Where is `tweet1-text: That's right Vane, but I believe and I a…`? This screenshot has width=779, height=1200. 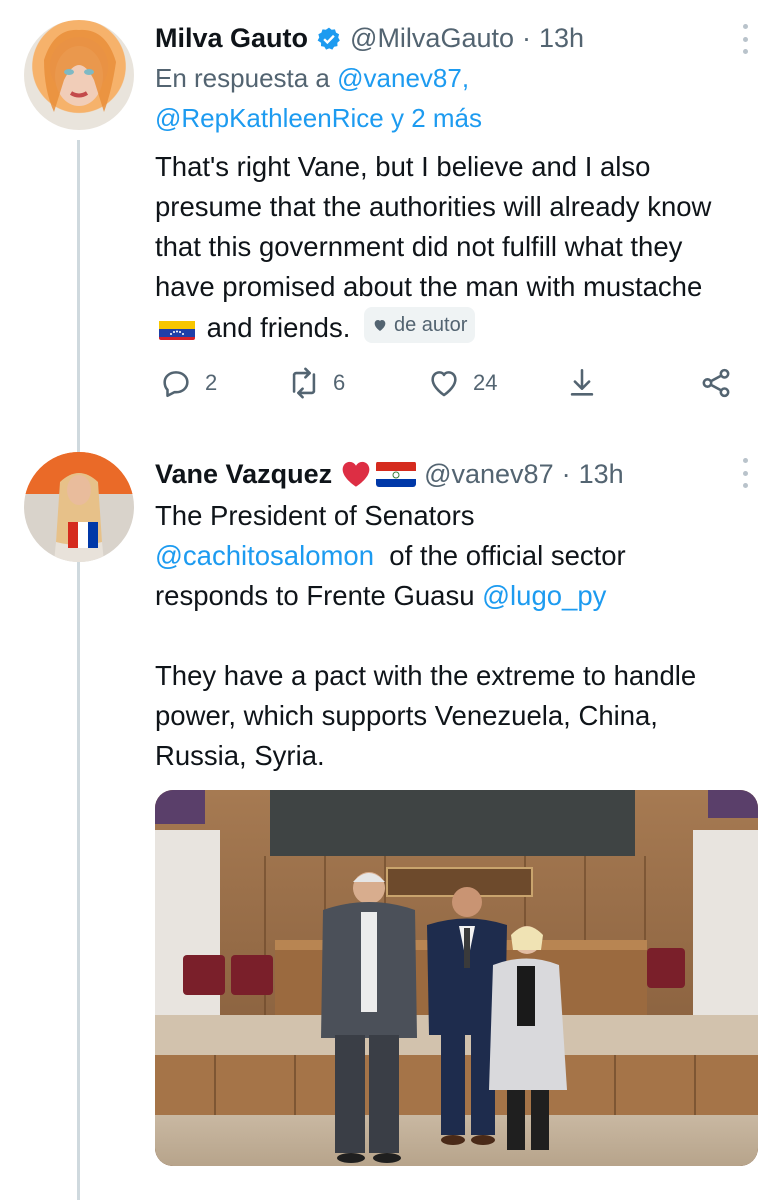 tweet1-text: That's right Vane, but I believe and I a… is located at coordinates (442, 247).